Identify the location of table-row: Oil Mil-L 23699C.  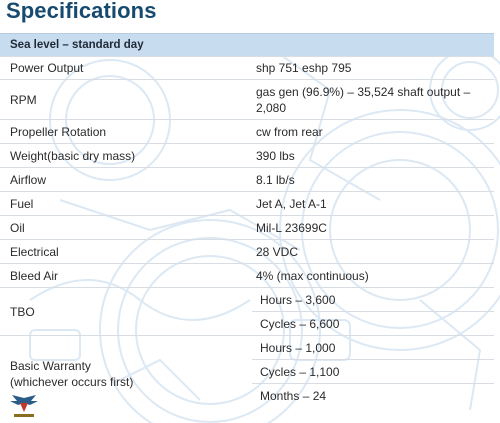
(247, 227).